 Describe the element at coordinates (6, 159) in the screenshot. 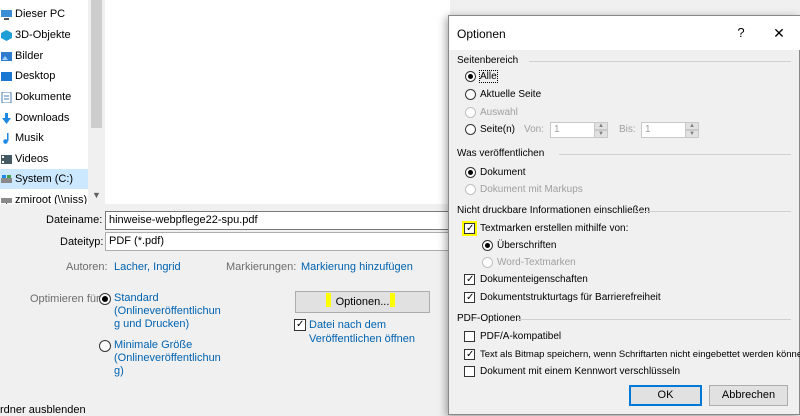

I see `videos-icon` at that location.